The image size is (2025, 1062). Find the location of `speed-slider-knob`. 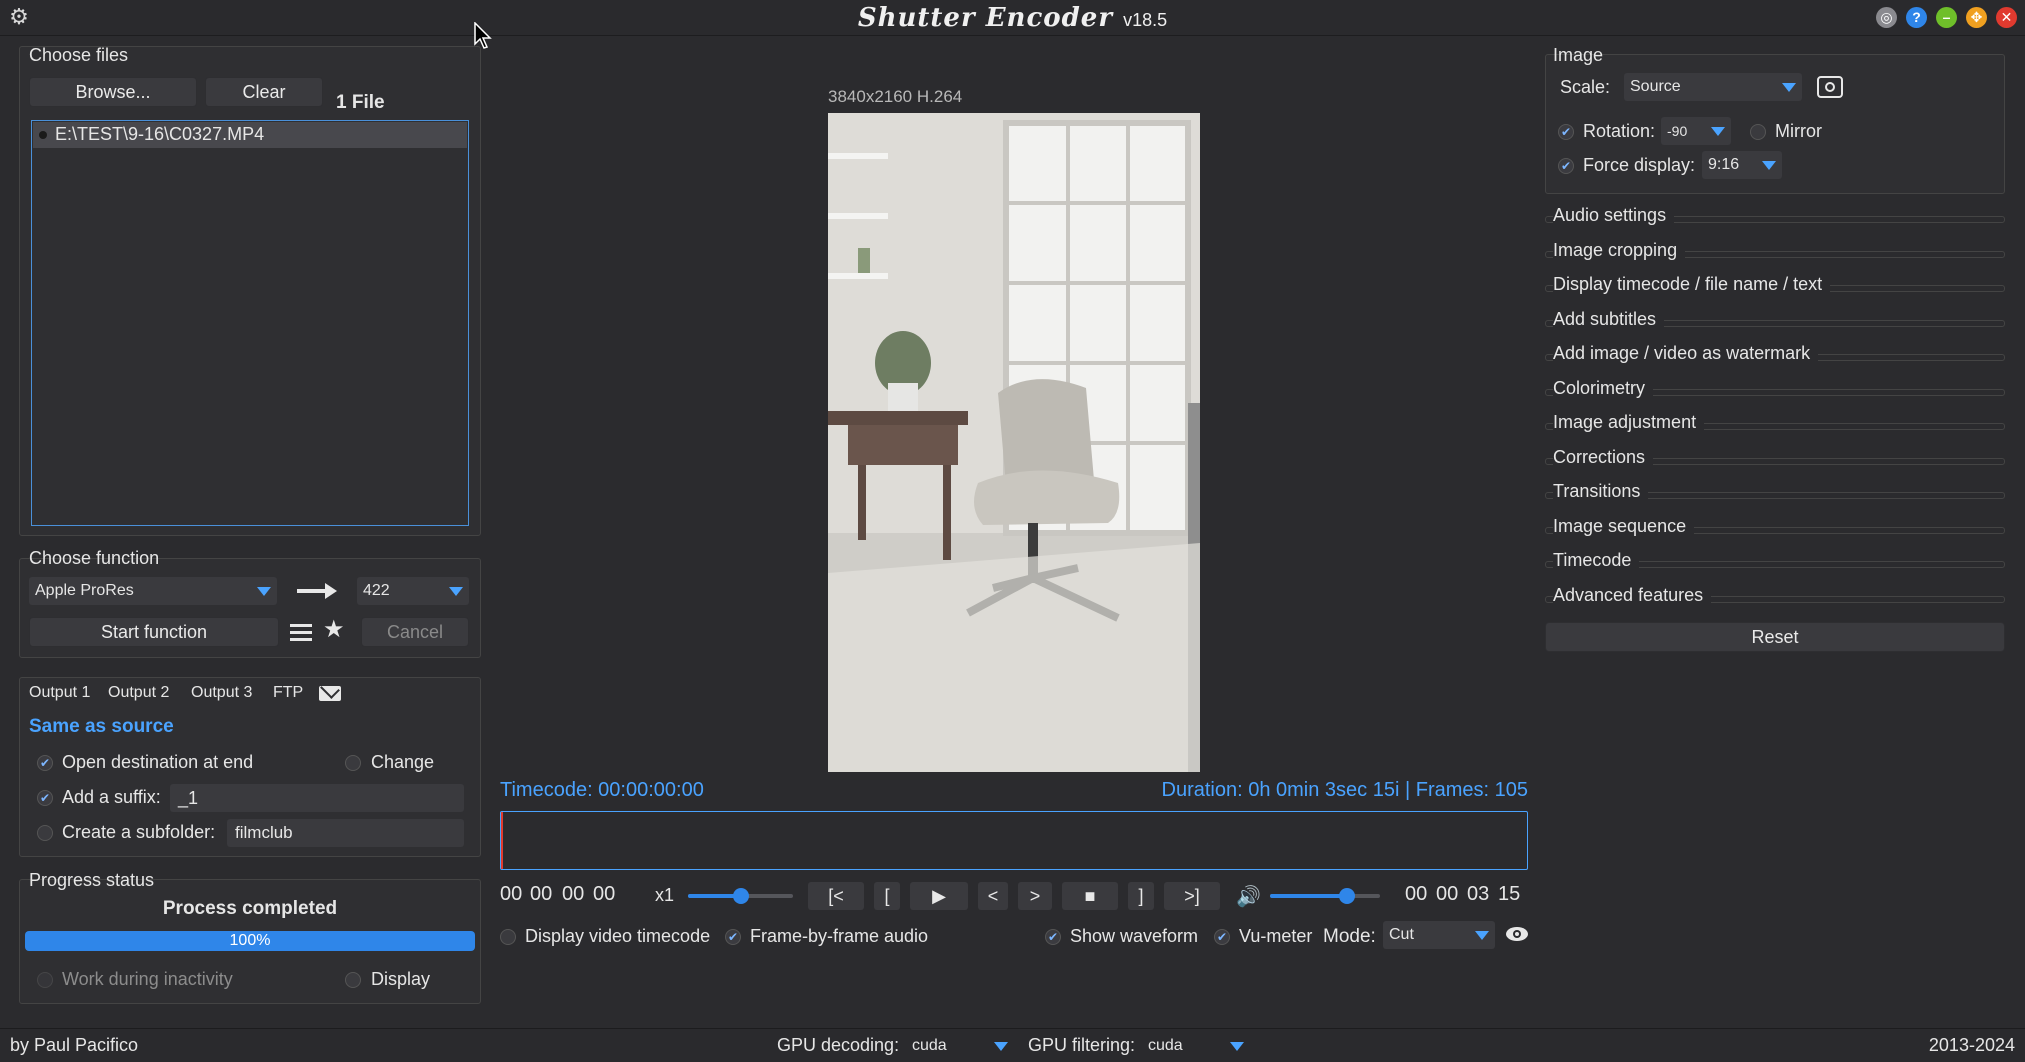

speed-slider-knob is located at coordinates (741, 896).